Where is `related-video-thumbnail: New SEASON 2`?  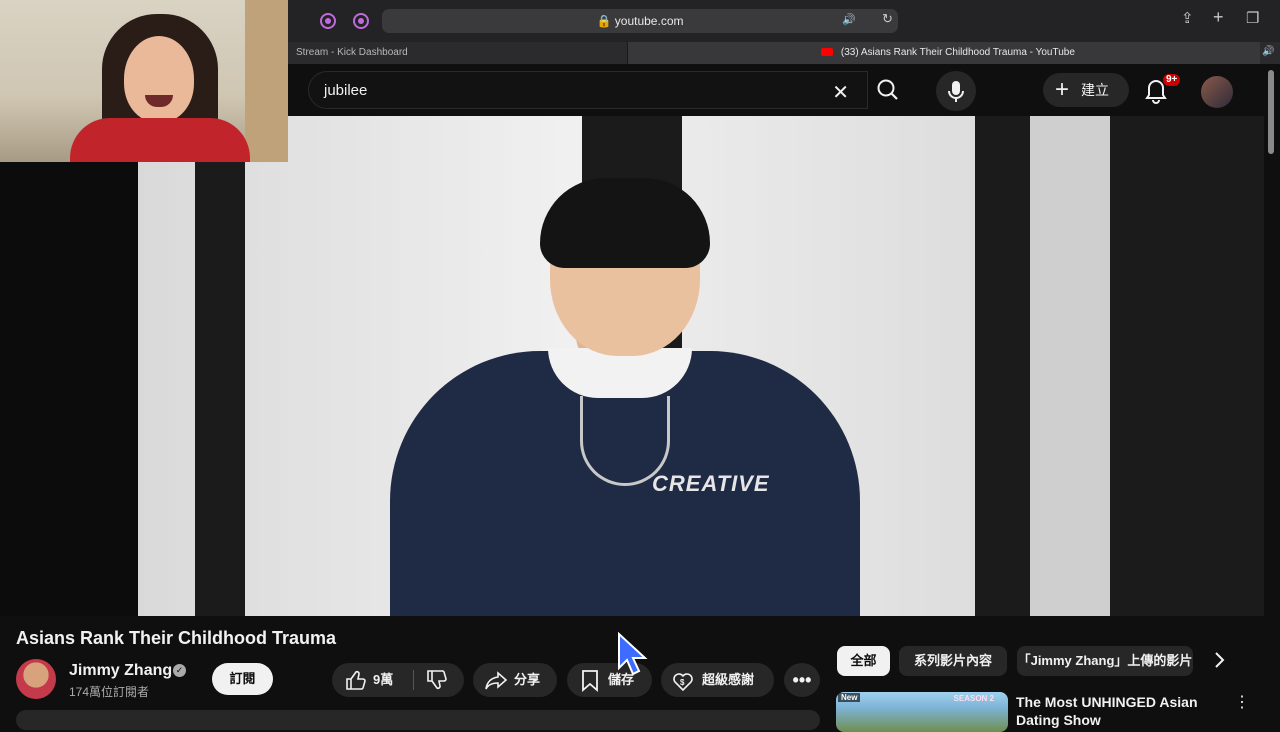
related-video-thumbnail: New SEASON 2 is located at coordinates (922, 712).